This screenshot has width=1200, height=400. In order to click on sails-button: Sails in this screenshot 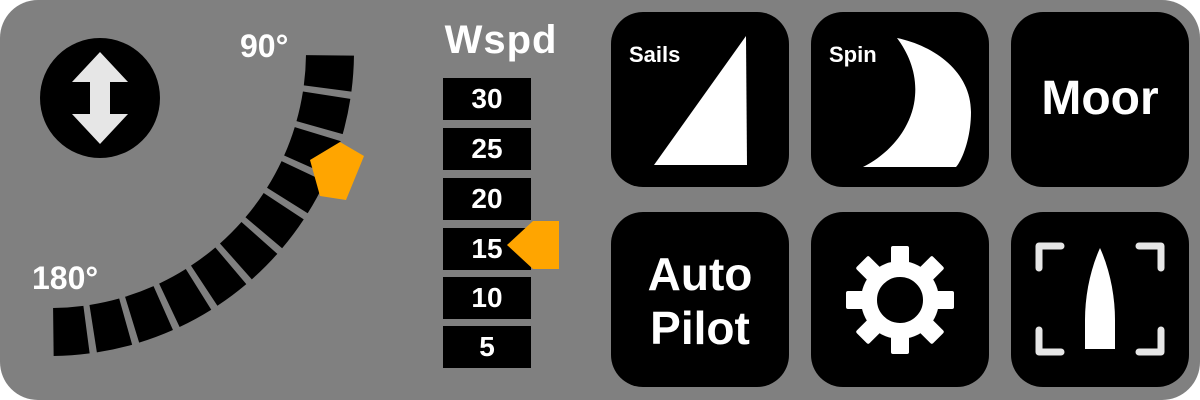, I will do `click(700, 99)`.